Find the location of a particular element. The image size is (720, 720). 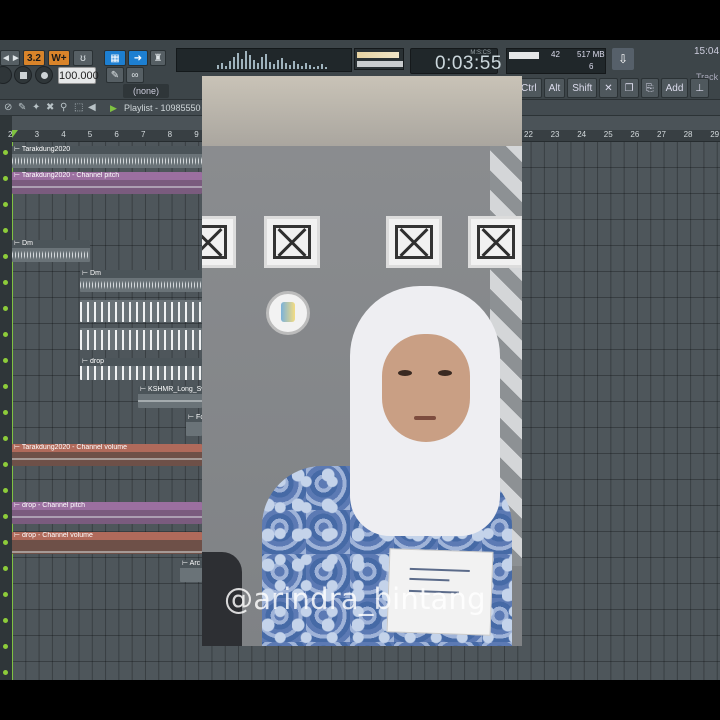

ruler-tick: 8 is located at coordinates (170, 134).